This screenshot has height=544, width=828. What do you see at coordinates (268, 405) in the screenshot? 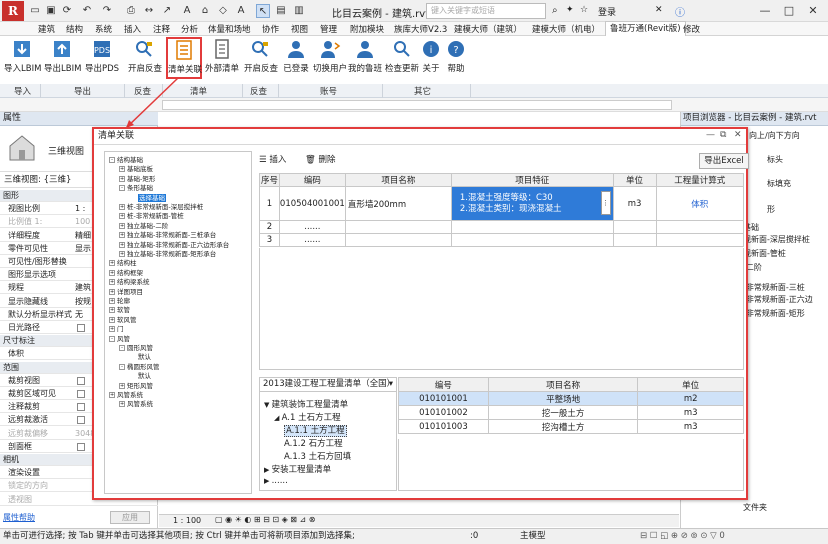
I see `tree-arrow-icon: ▼` at bounding box center [268, 405].